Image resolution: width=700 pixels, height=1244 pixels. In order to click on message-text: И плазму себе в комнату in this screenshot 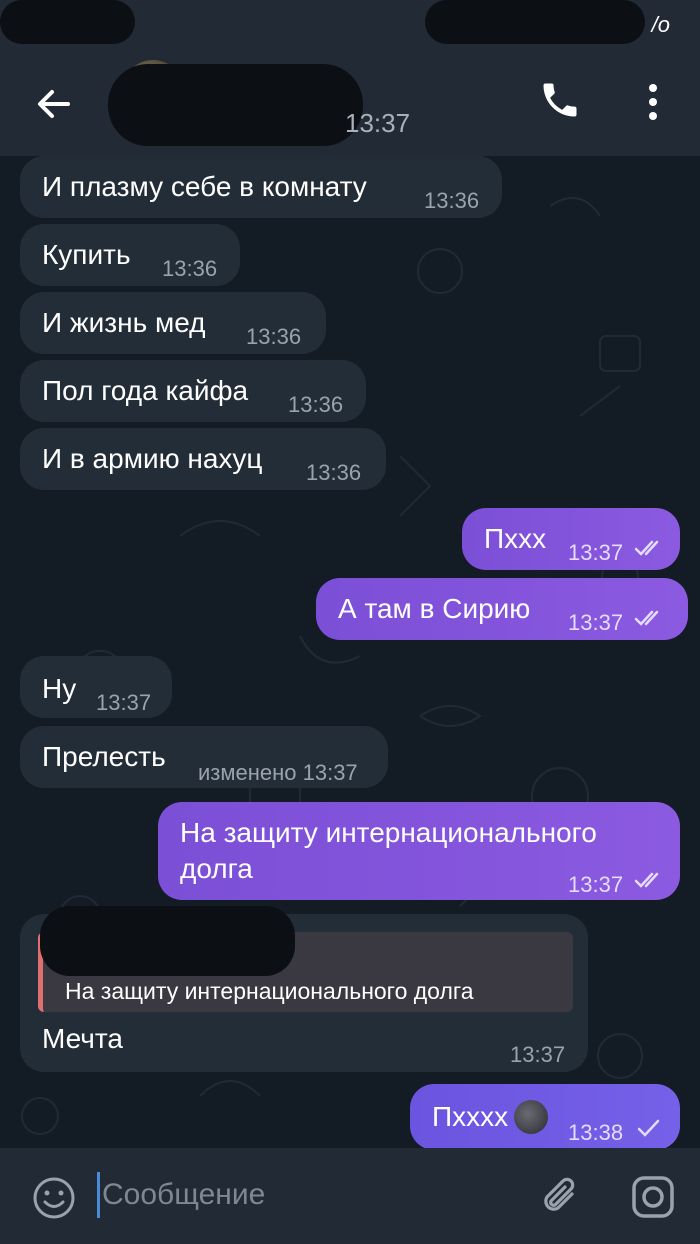, I will do `click(204, 186)`.